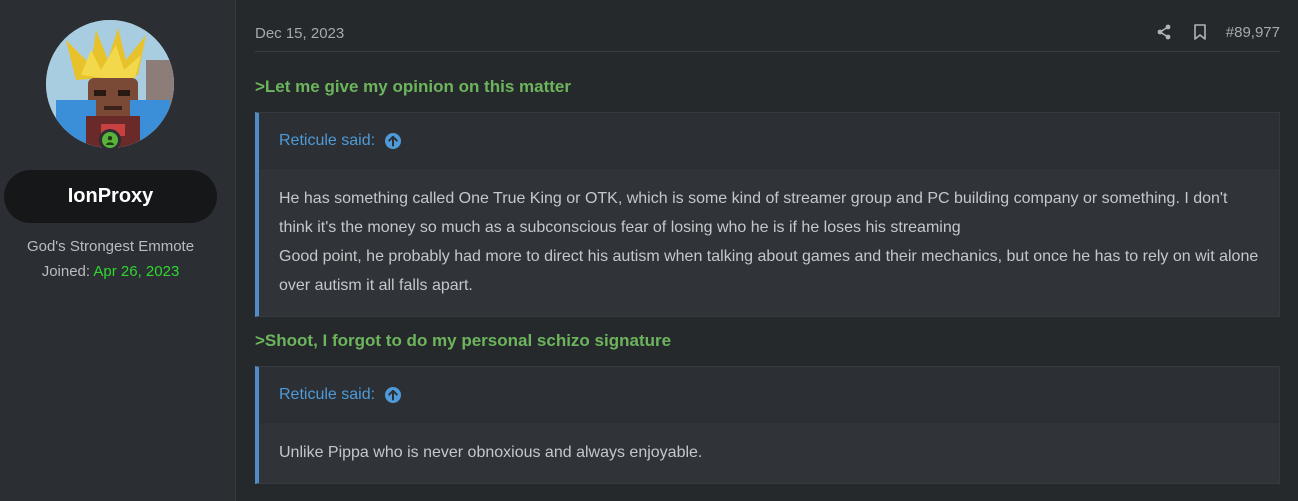  What do you see at coordinates (1217, 32) in the screenshot?
I see `post-actions: #89,977` at bounding box center [1217, 32].